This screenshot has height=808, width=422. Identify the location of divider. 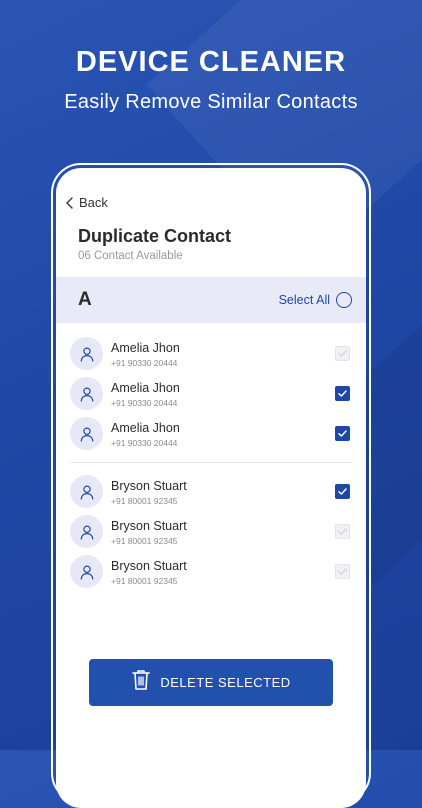
(211, 462).